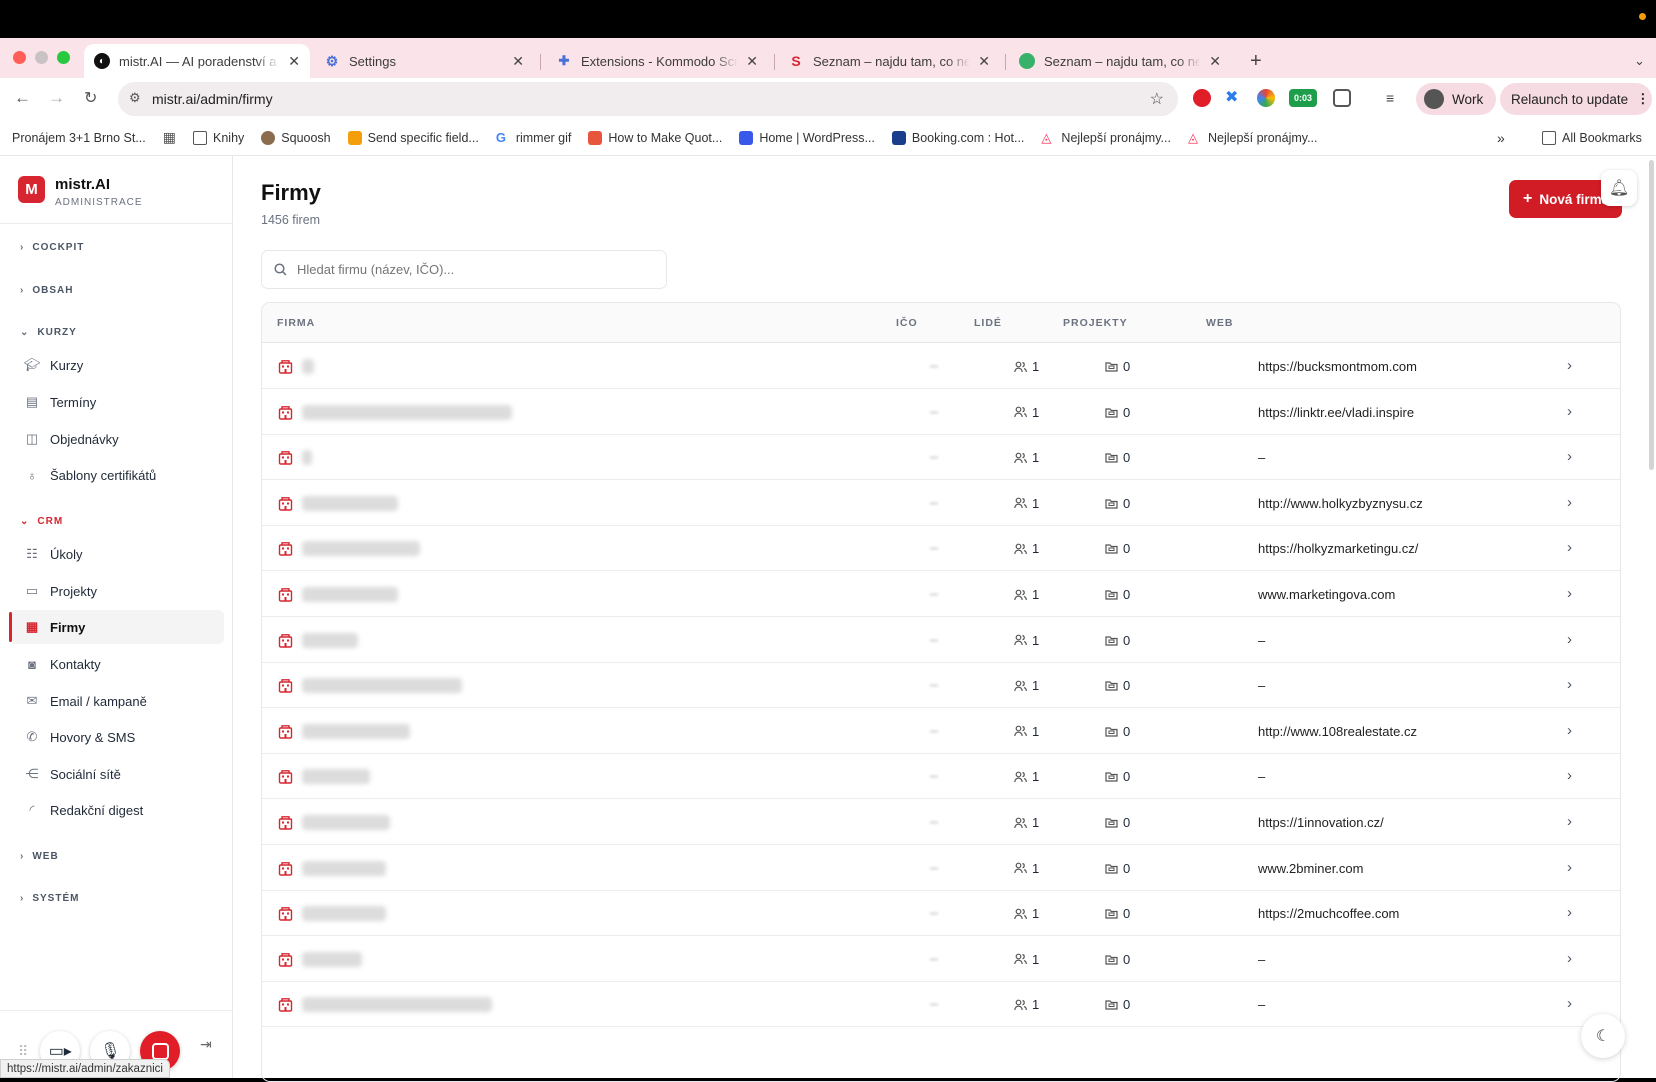 This screenshot has width=1656, height=1082. I want to click on bookmark-star-icon: ☆, so click(1157, 99).